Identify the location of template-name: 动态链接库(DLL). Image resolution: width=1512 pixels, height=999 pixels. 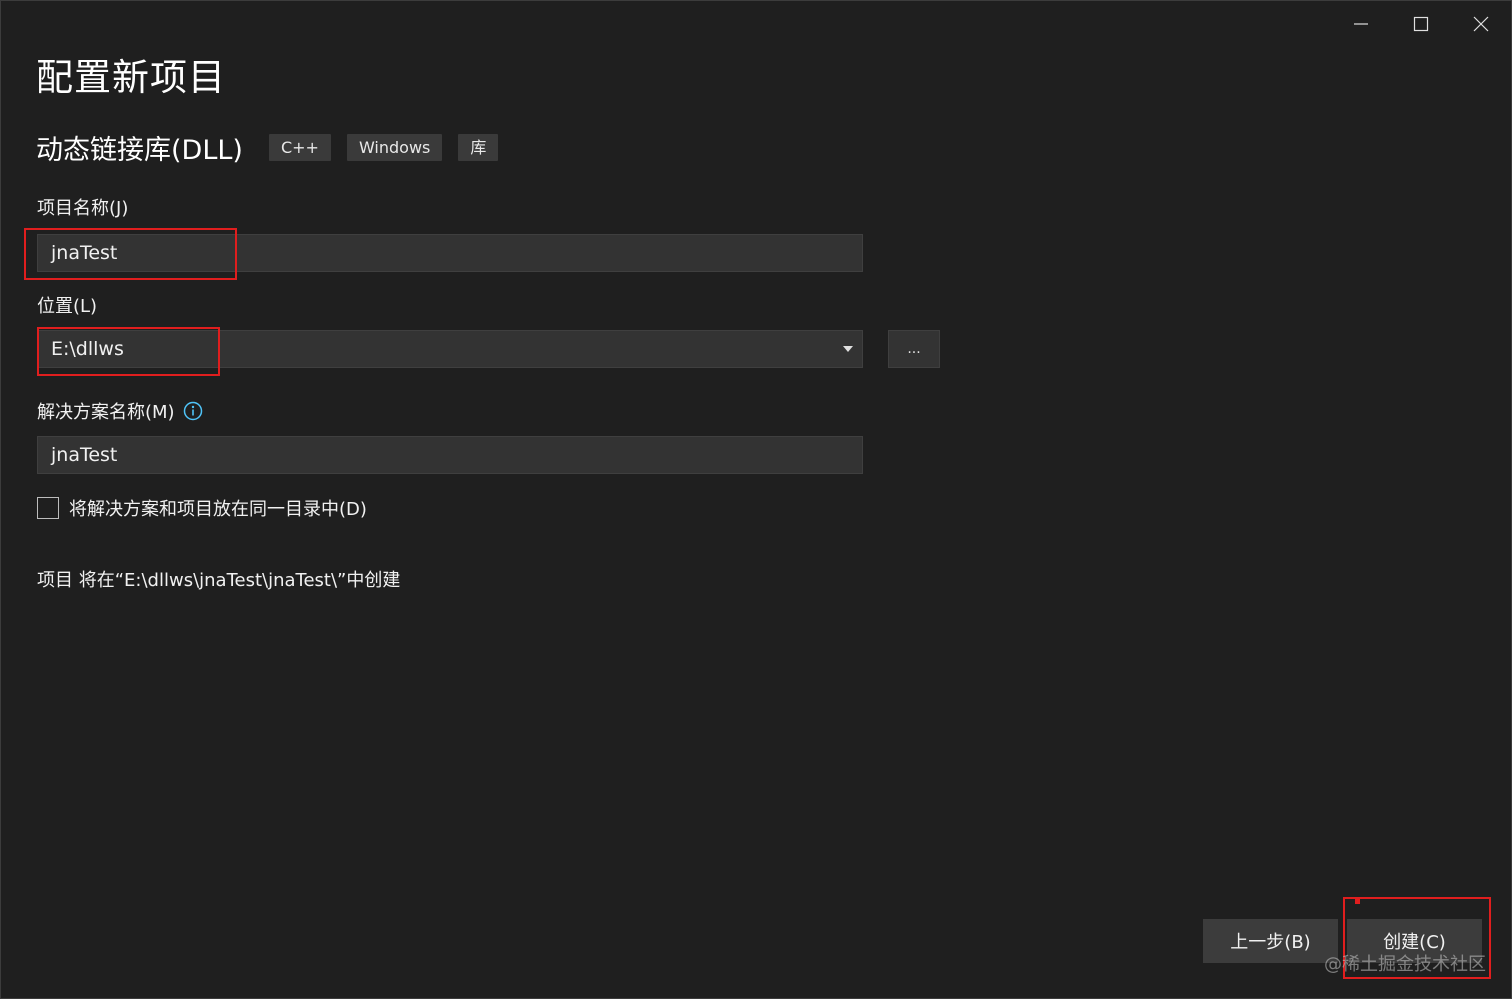
(139, 150).